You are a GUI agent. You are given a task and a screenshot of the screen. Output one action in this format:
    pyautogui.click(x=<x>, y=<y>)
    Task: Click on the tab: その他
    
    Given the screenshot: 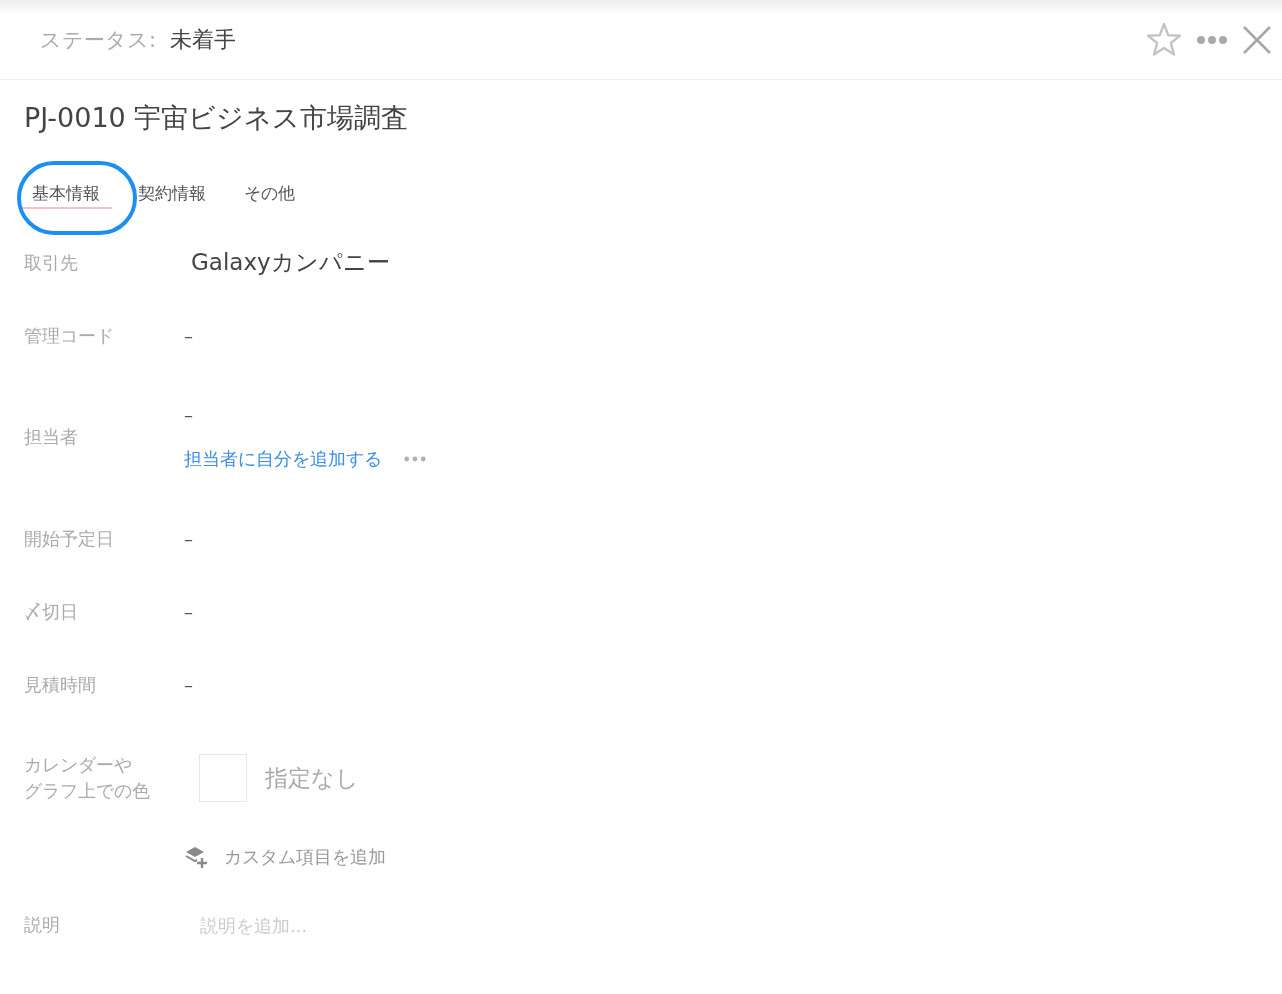 What is the action you would take?
    pyautogui.click(x=269, y=195)
    